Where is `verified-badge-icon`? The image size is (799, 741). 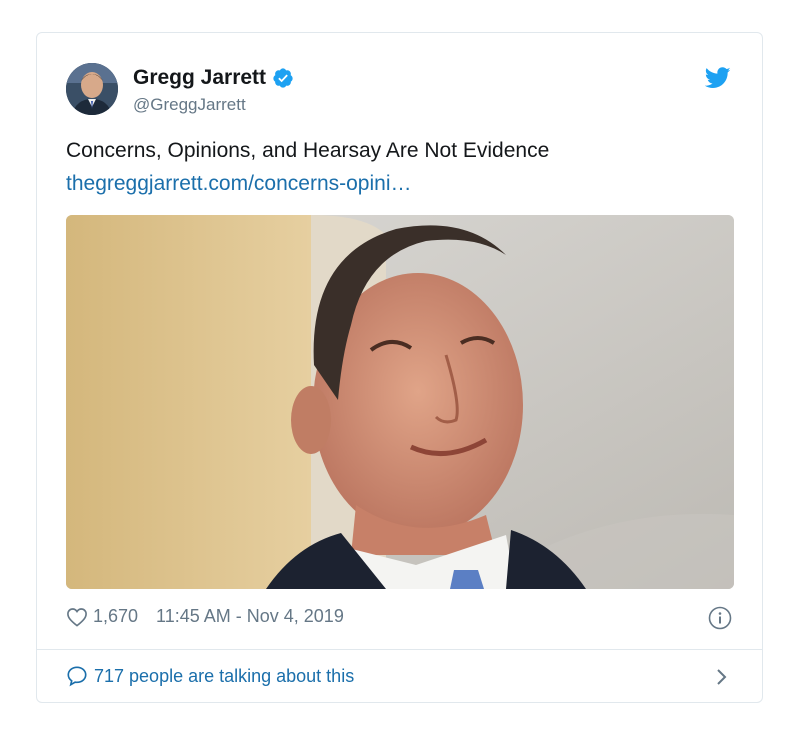
verified-badge-icon is located at coordinates (283, 78).